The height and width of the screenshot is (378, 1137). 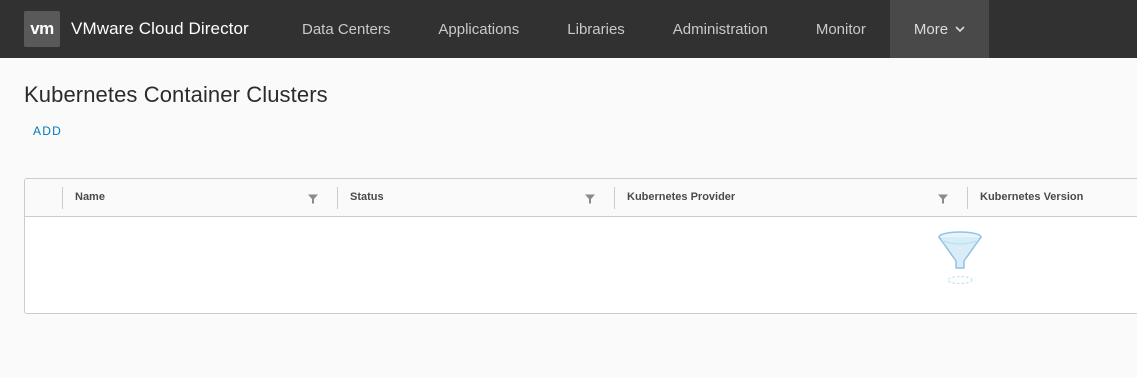 I want to click on column-header-kubernetes-version: Kubernetes Version, so click(x=1031, y=197).